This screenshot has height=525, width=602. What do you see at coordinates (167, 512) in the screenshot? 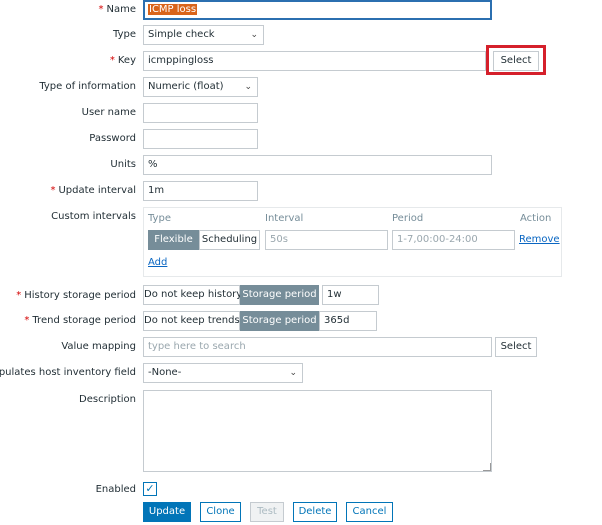
I see `update-button: Update` at bounding box center [167, 512].